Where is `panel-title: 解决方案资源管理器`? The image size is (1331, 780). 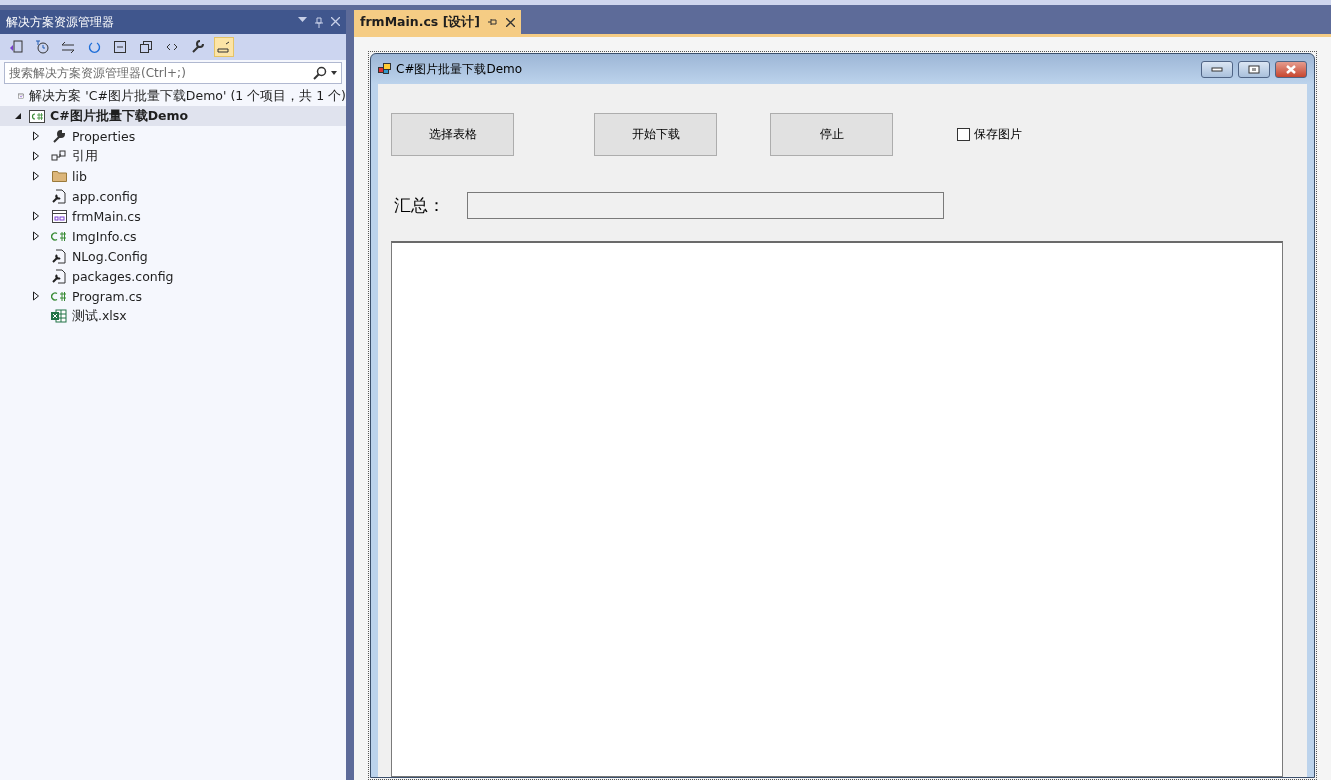
panel-title: 解决方案资源管理器 is located at coordinates (60, 22).